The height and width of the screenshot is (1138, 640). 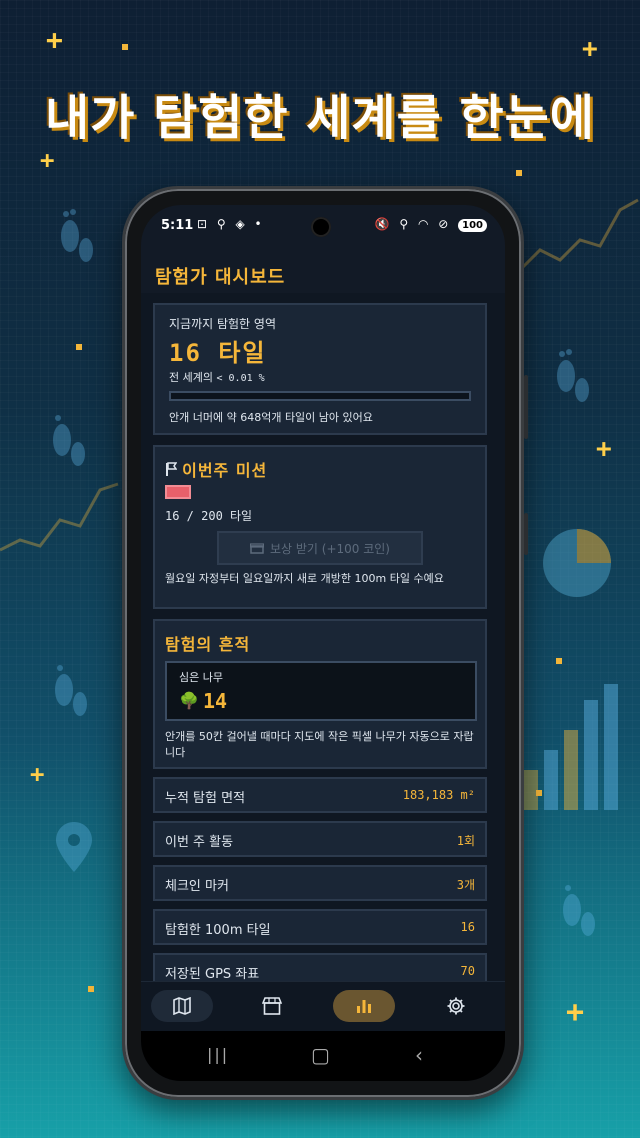 What do you see at coordinates (199, 842) in the screenshot?
I see `stat-label: 이번 주 활동` at bounding box center [199, 842].